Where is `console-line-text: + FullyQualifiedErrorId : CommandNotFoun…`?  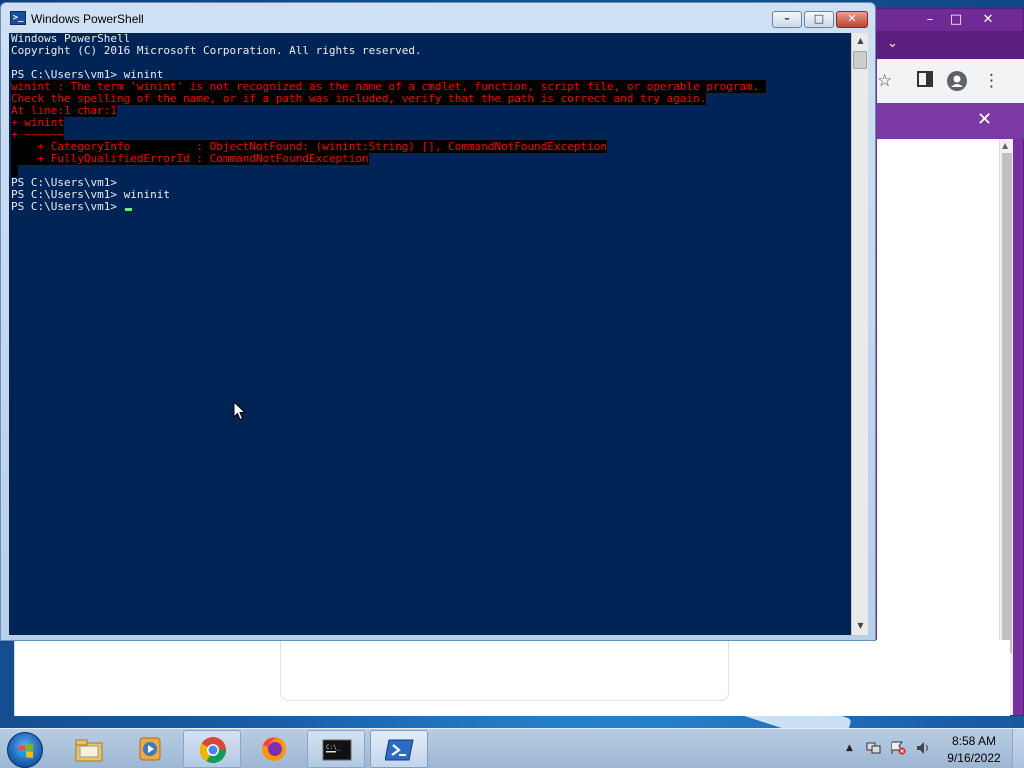
console-line-text: + FullyQualifiedErrorId : CommandNotFoun… is located at coordinates (190, 158).